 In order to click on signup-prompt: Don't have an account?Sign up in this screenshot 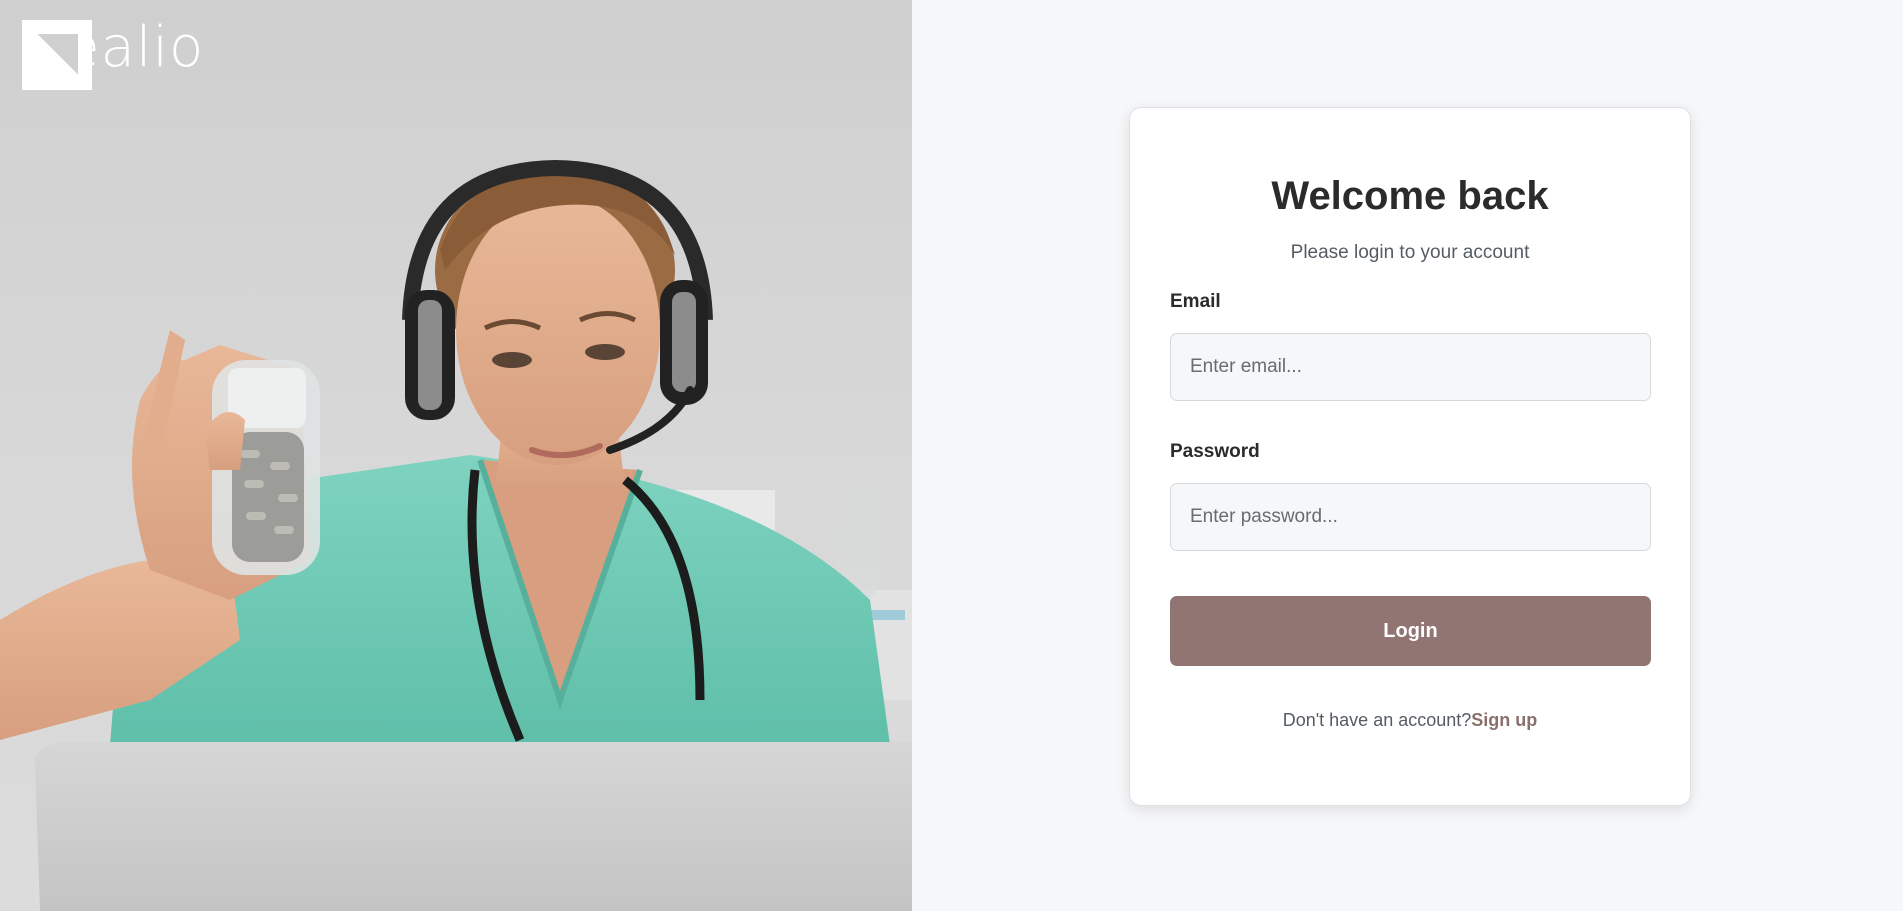, I will do `click(1410, 720)`.